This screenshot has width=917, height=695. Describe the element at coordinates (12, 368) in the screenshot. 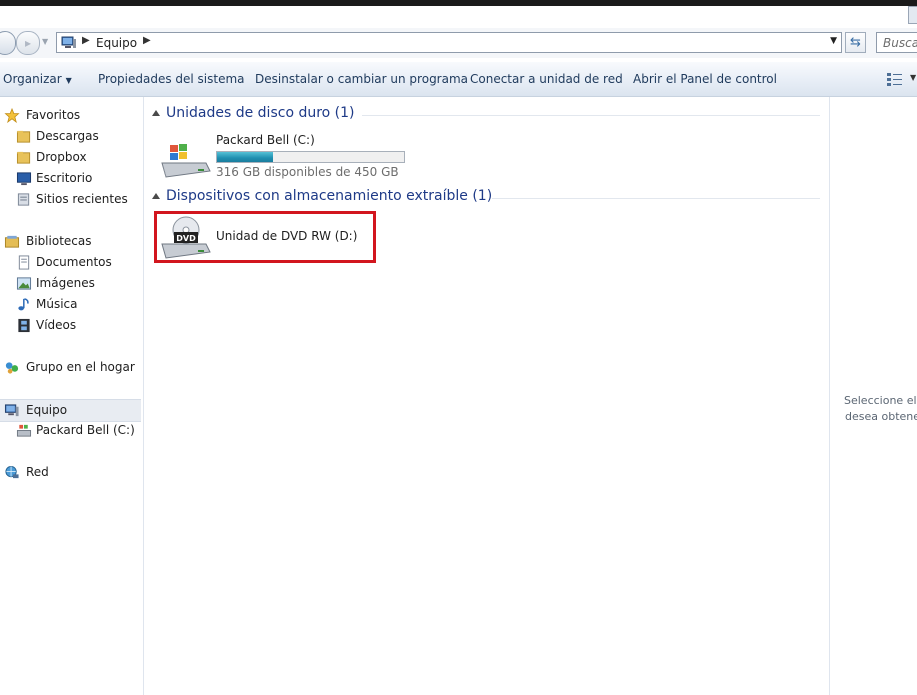

I see `homegroup-icon` at that location.